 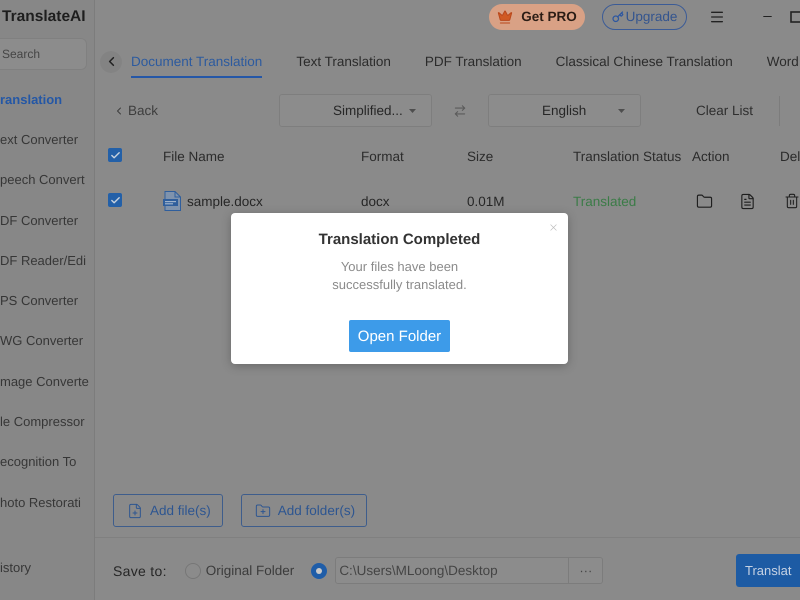 What do you see at coordinates (618, 16) in the screenshot?
I see `key-icon` at bounding box center [618, 16].